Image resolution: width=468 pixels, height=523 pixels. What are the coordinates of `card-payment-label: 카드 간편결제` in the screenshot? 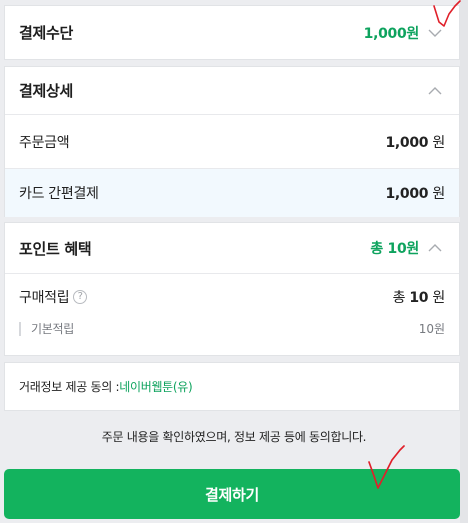 It's located at (59, 194).